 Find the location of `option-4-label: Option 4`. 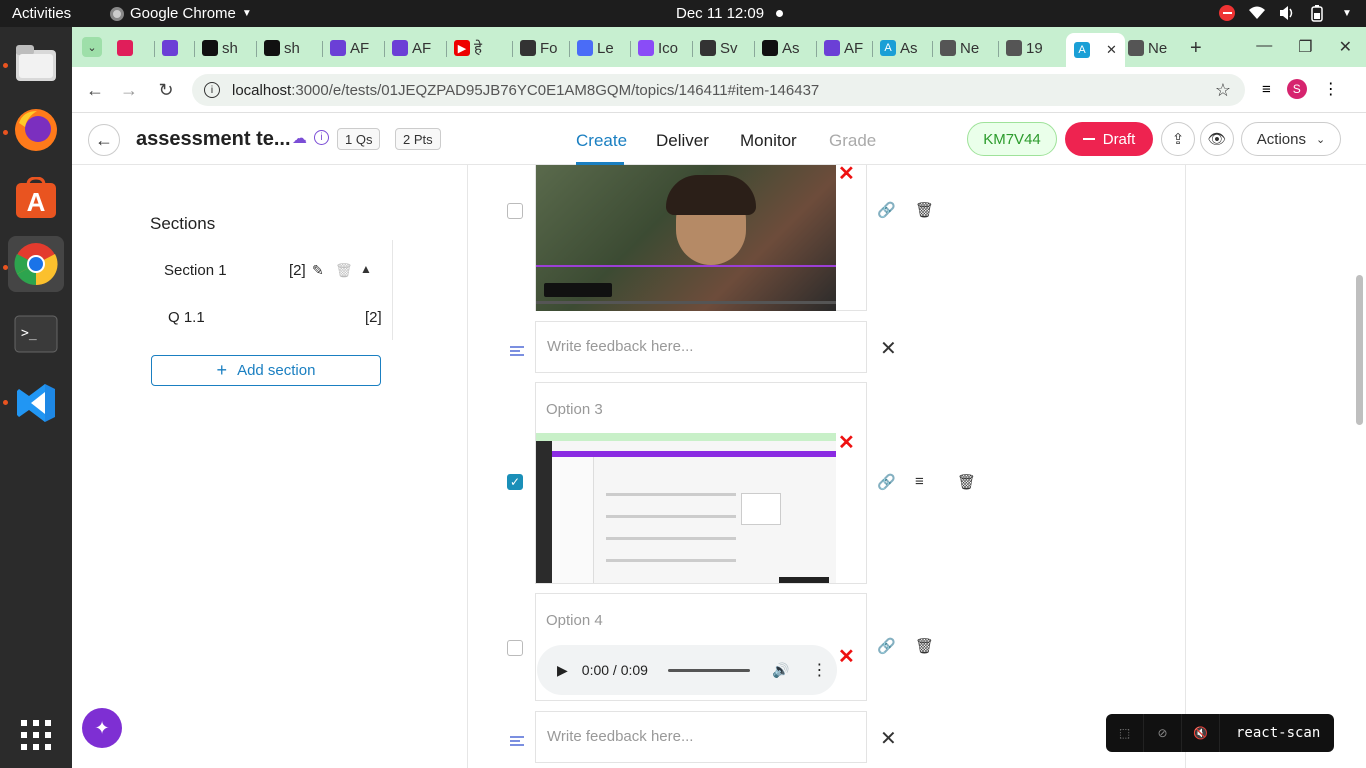

option-4-label: Option 4 is located at coordinates (574, 620).